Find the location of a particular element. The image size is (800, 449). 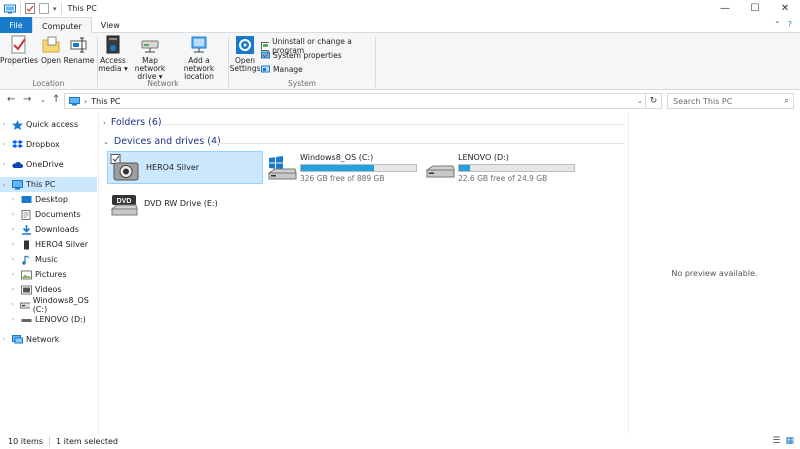

search-icon: ⌕ is located at coordinates (786, 101).